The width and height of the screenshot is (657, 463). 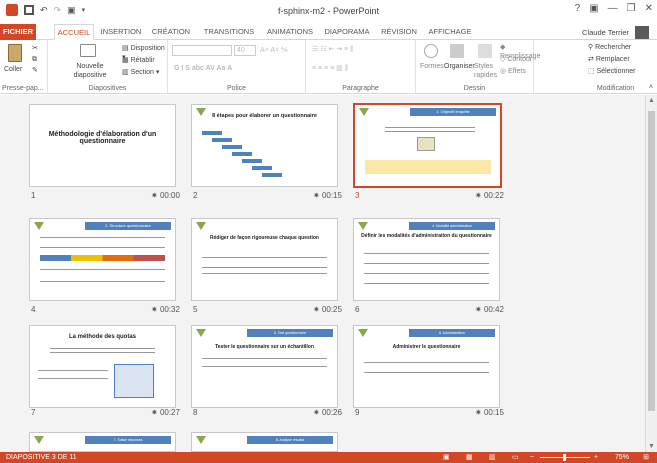 What do you see at coordinates (33, 309) in the screenshot?
I see `slide-number: 4` at bounding box center [33, 309].